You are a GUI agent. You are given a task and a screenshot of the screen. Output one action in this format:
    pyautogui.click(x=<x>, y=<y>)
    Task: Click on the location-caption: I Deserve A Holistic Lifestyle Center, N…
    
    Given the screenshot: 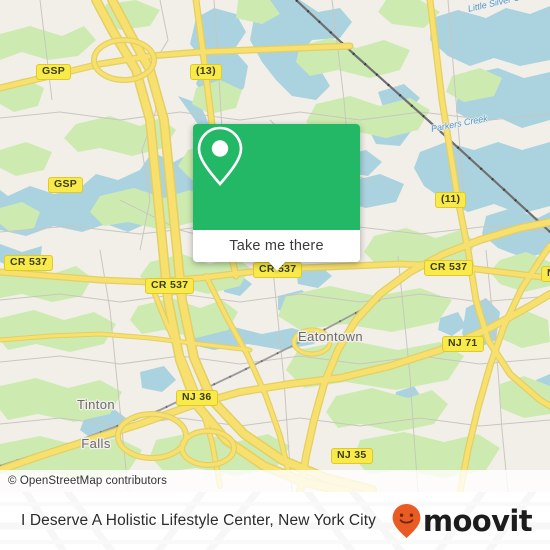 What is the action you would take?
    pyautogui.click(x=198, y=520)
    